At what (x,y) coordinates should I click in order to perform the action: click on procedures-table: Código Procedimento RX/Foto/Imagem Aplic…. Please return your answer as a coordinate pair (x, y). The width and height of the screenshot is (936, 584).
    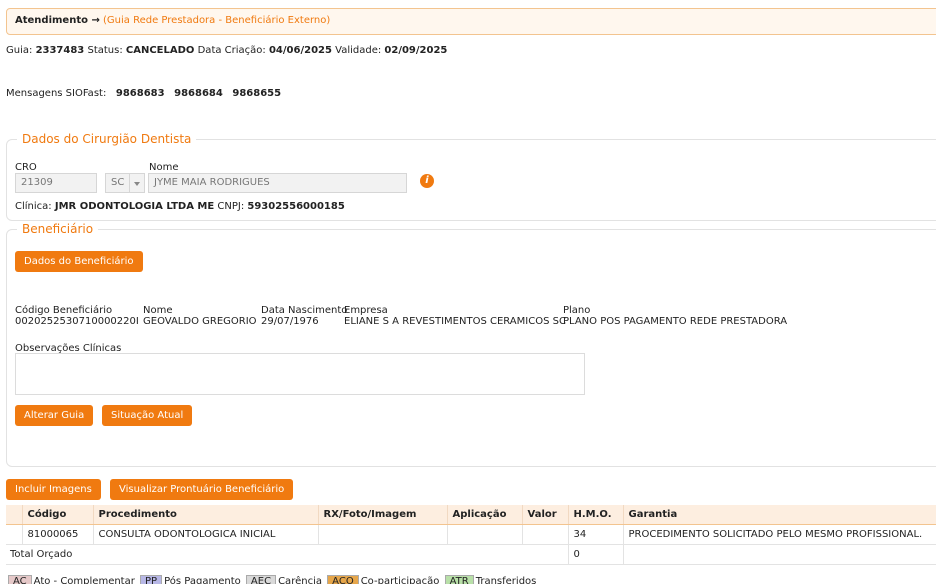
    Looking at the image, I should click on (471, 535).